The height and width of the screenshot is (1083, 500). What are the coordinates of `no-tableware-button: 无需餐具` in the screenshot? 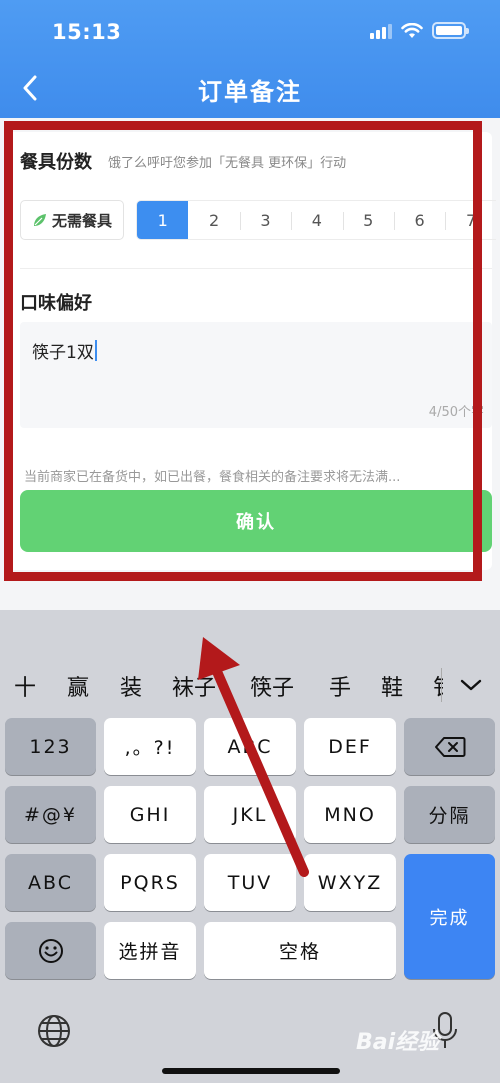 It's located at (72, 220).